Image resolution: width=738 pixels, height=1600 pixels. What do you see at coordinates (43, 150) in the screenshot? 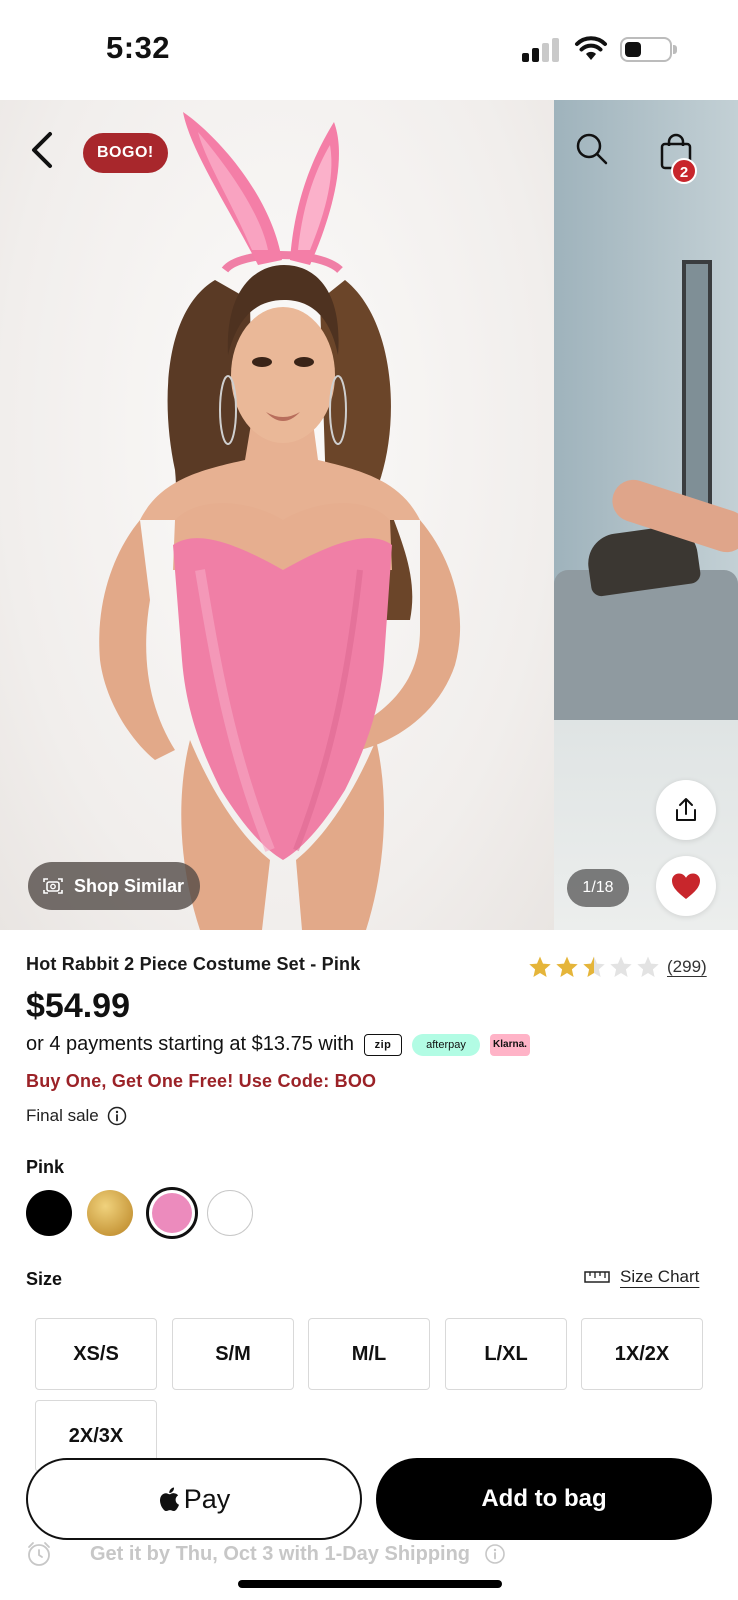
I see `back-chevron-icon` at bounding box center [43, 150].